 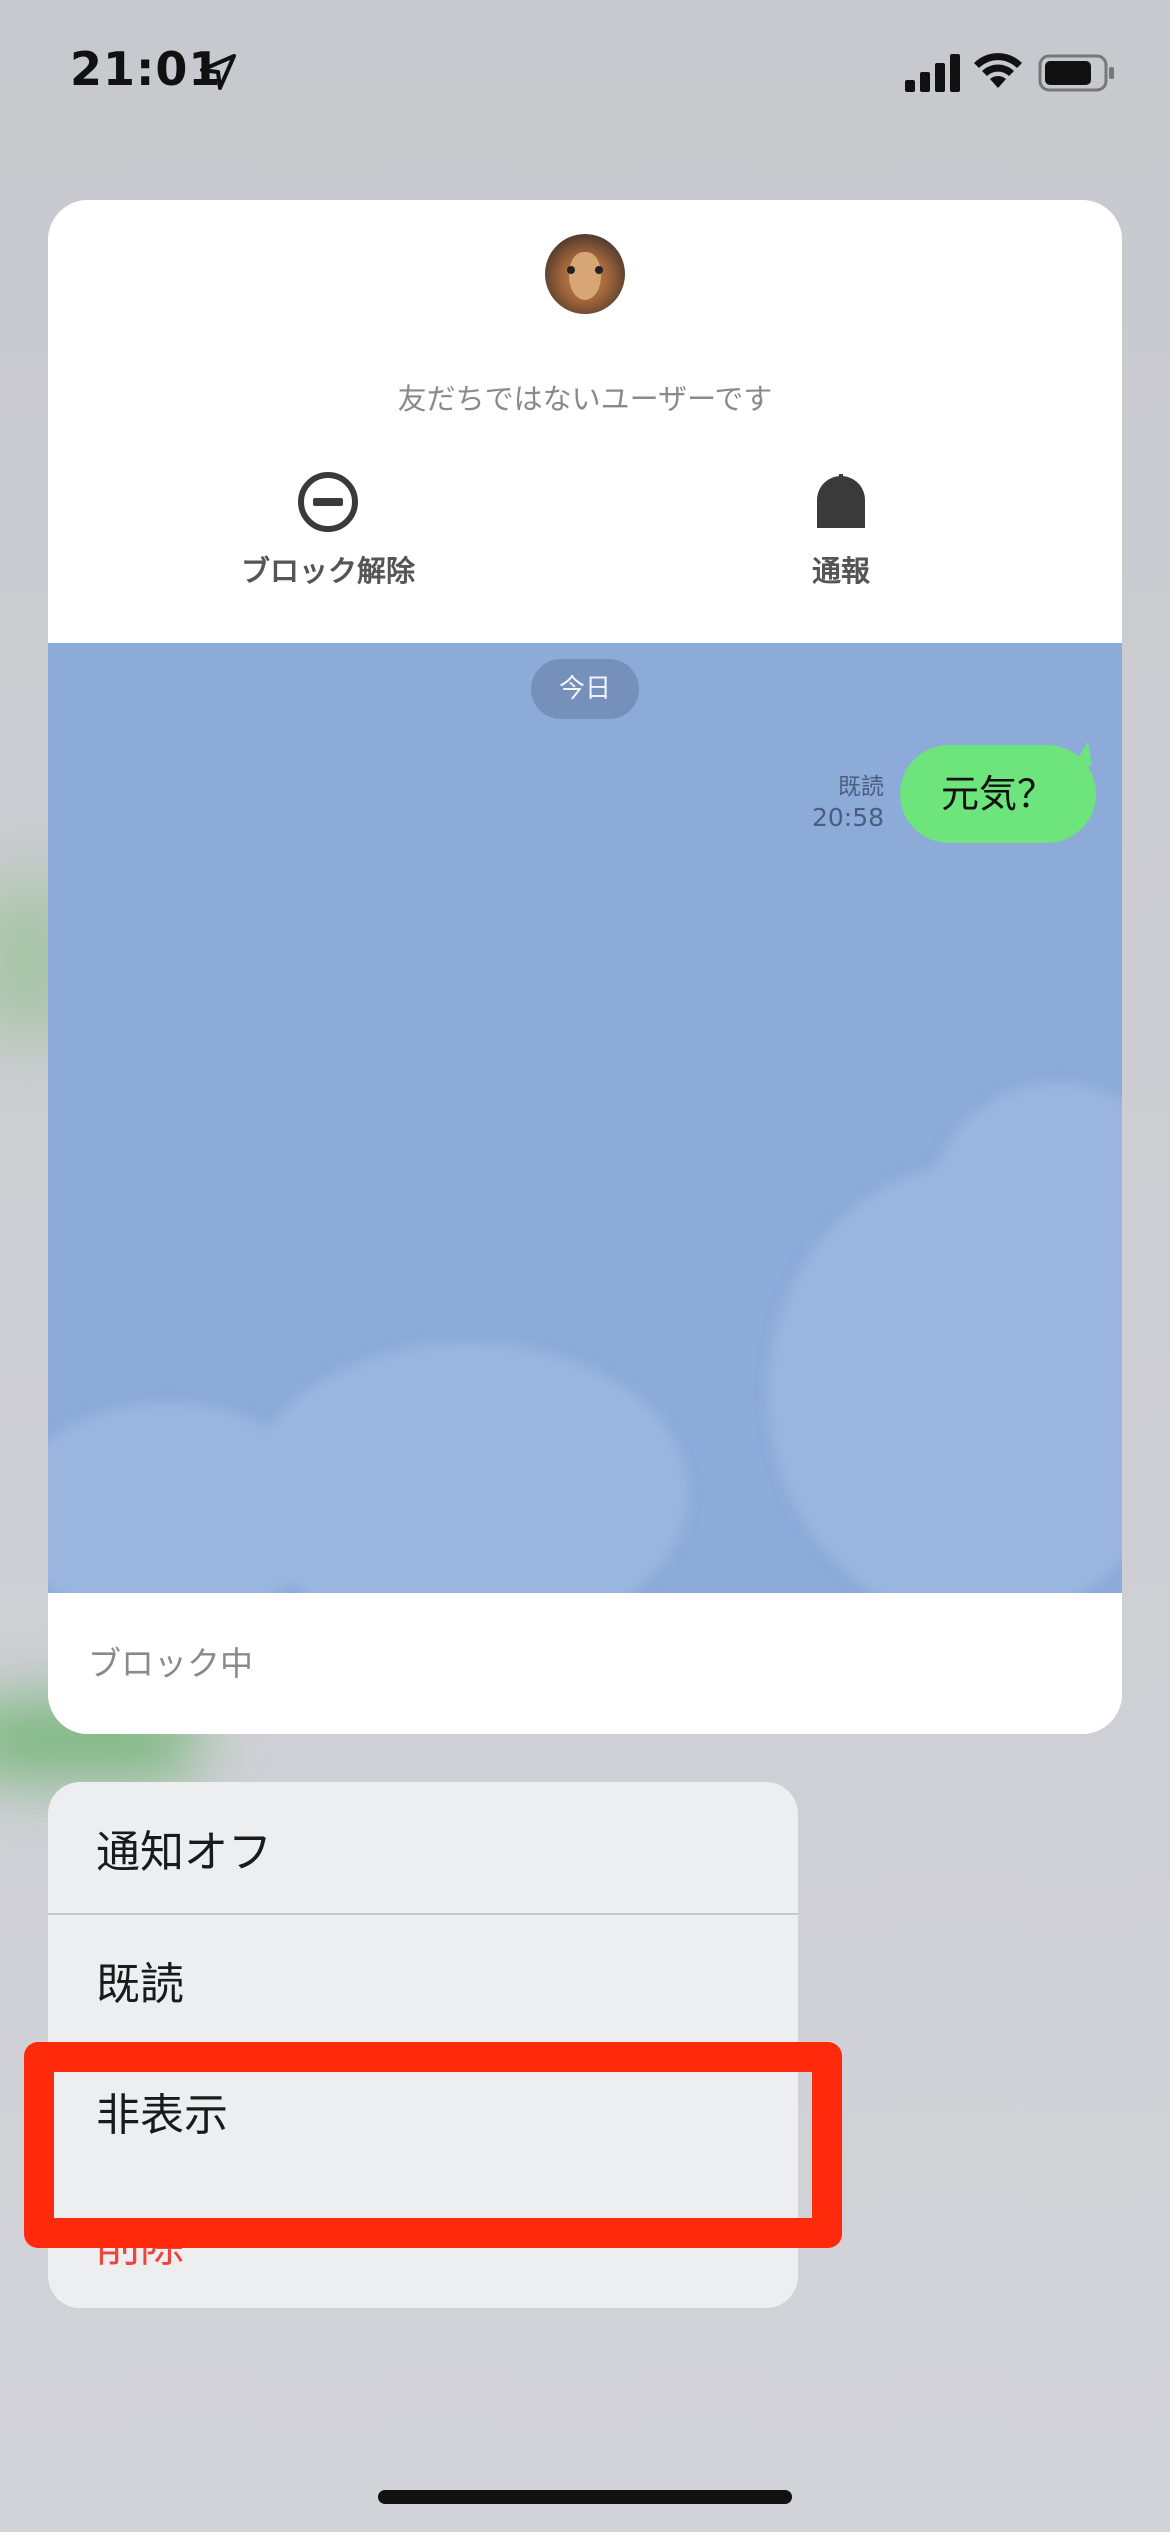 I want to click on home-indicator, so click(x=585, y=2497).